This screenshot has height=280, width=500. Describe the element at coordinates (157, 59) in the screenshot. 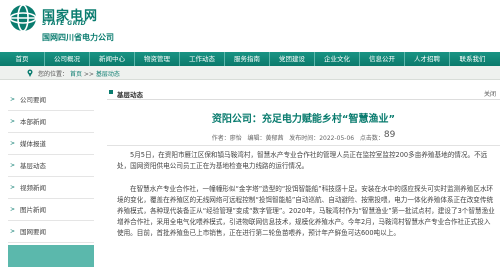

I see `nav-item-materials: 物资管理` at that location.